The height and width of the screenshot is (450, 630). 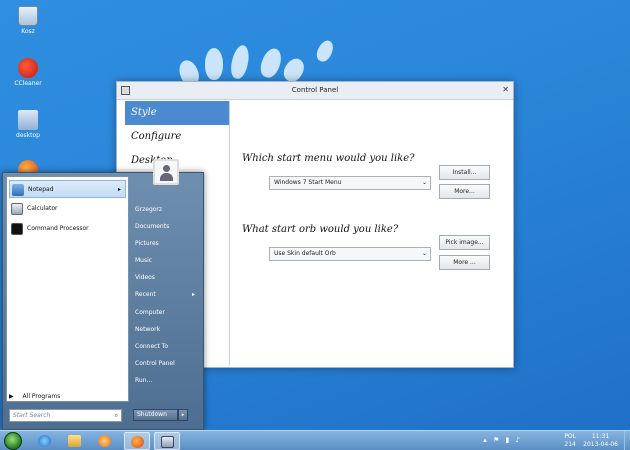 I want to click on place-recent: Recent ▸, so click(x=166, y=294).